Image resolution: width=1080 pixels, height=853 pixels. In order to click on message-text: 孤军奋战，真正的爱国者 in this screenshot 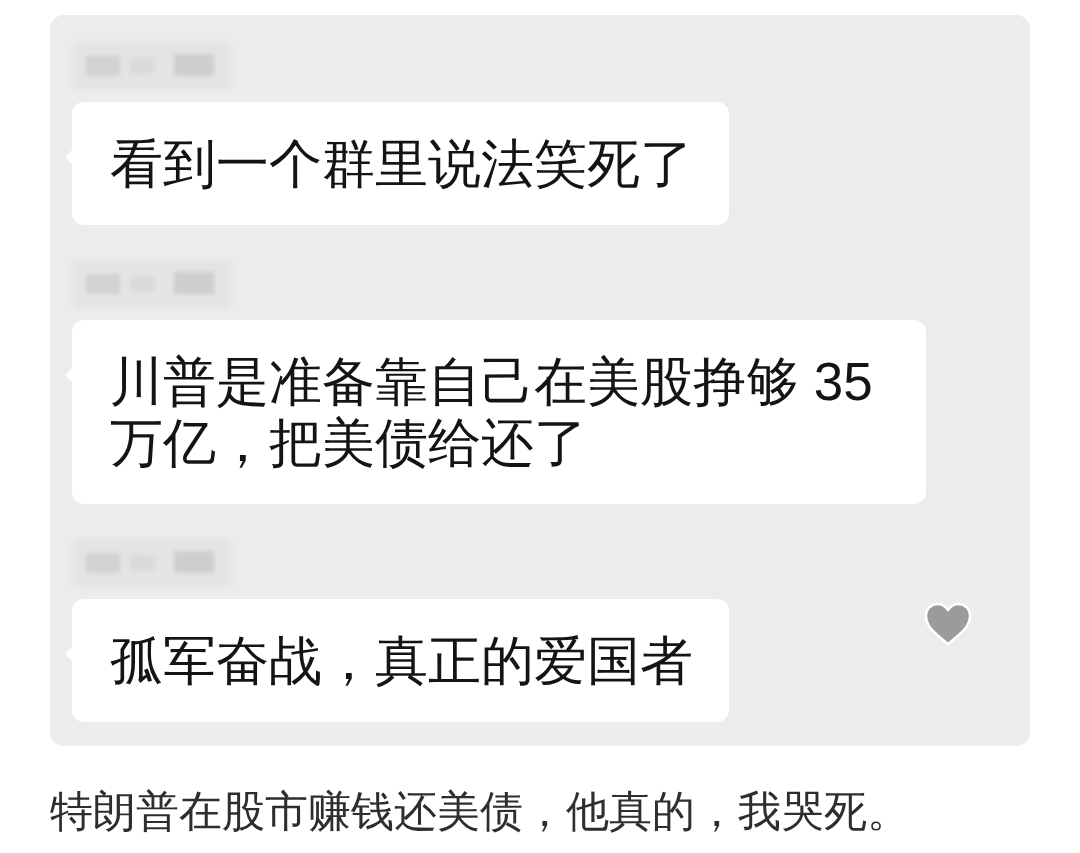, I will do `click(401, 660)`.